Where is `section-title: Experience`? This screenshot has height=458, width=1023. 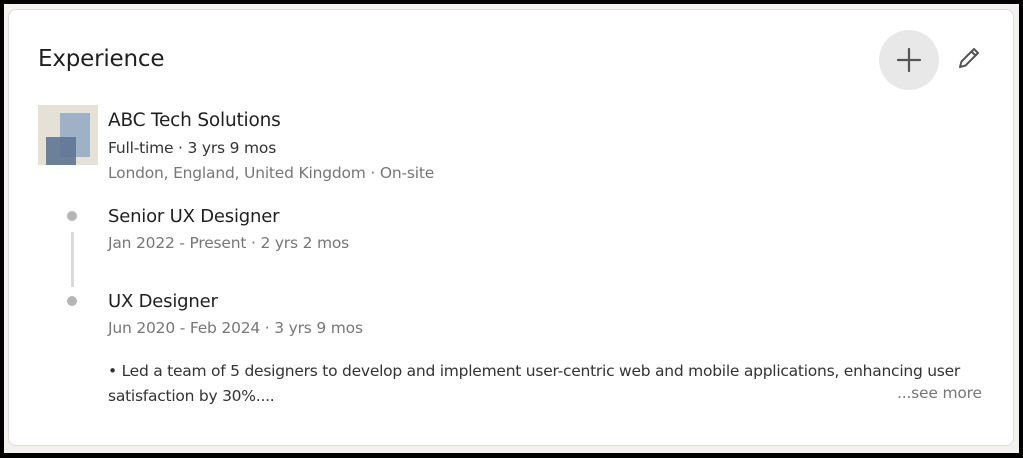 section-title: Experience is located at coordinates (101, 59).